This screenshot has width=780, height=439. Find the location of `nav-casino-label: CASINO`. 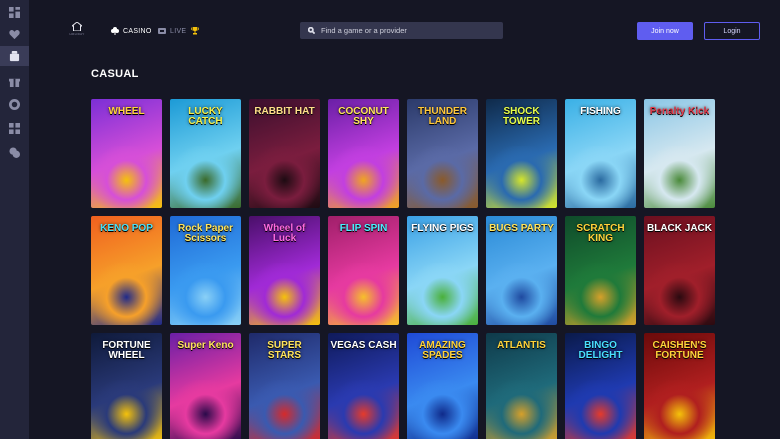

nav-casino-label: CASINO is located at coordinates (137, 31).